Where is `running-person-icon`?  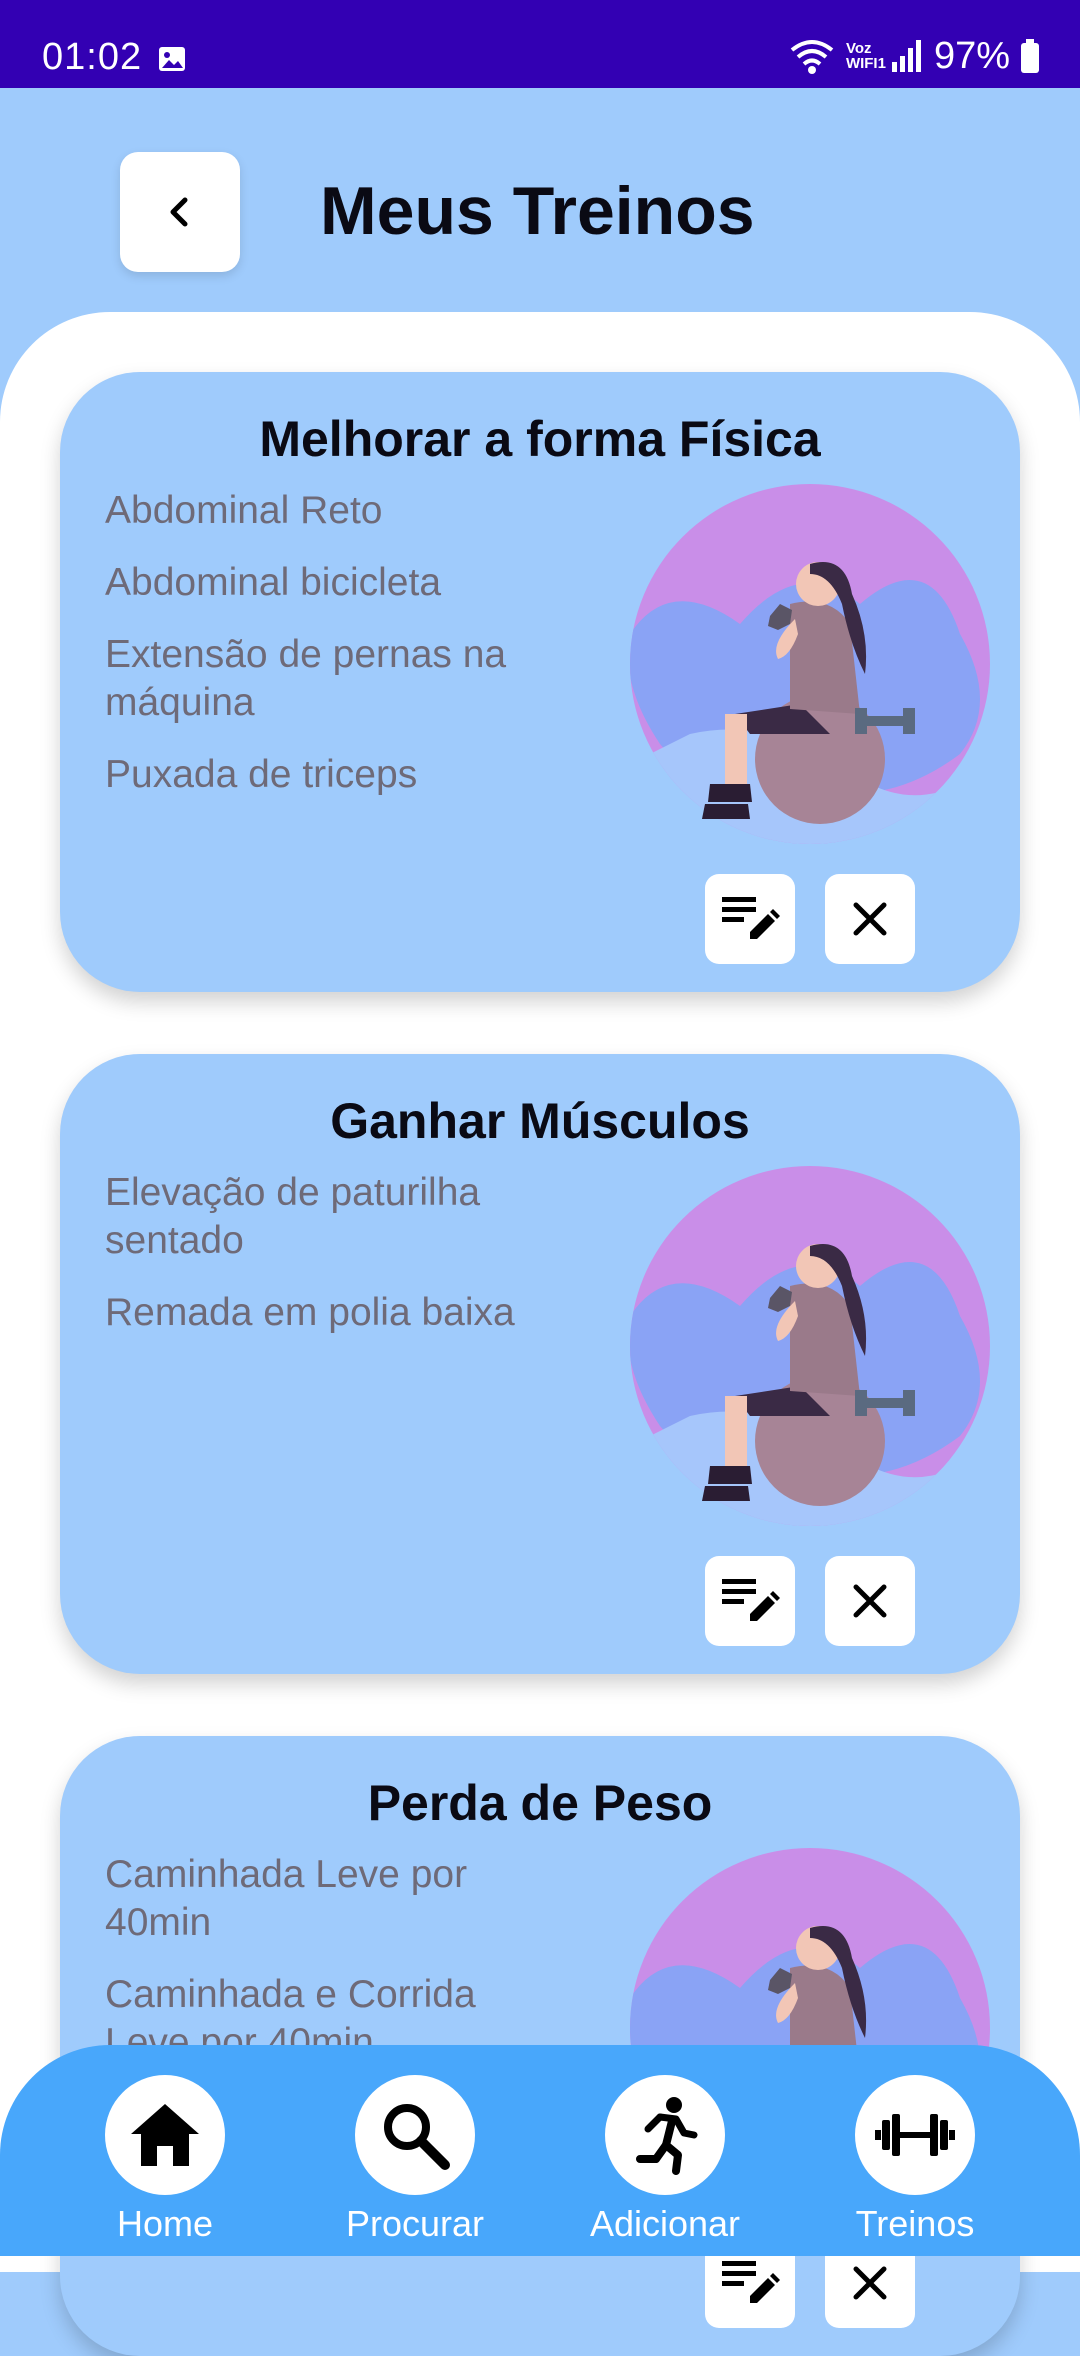 running-person-icon is located at coordinates (667, 2136).